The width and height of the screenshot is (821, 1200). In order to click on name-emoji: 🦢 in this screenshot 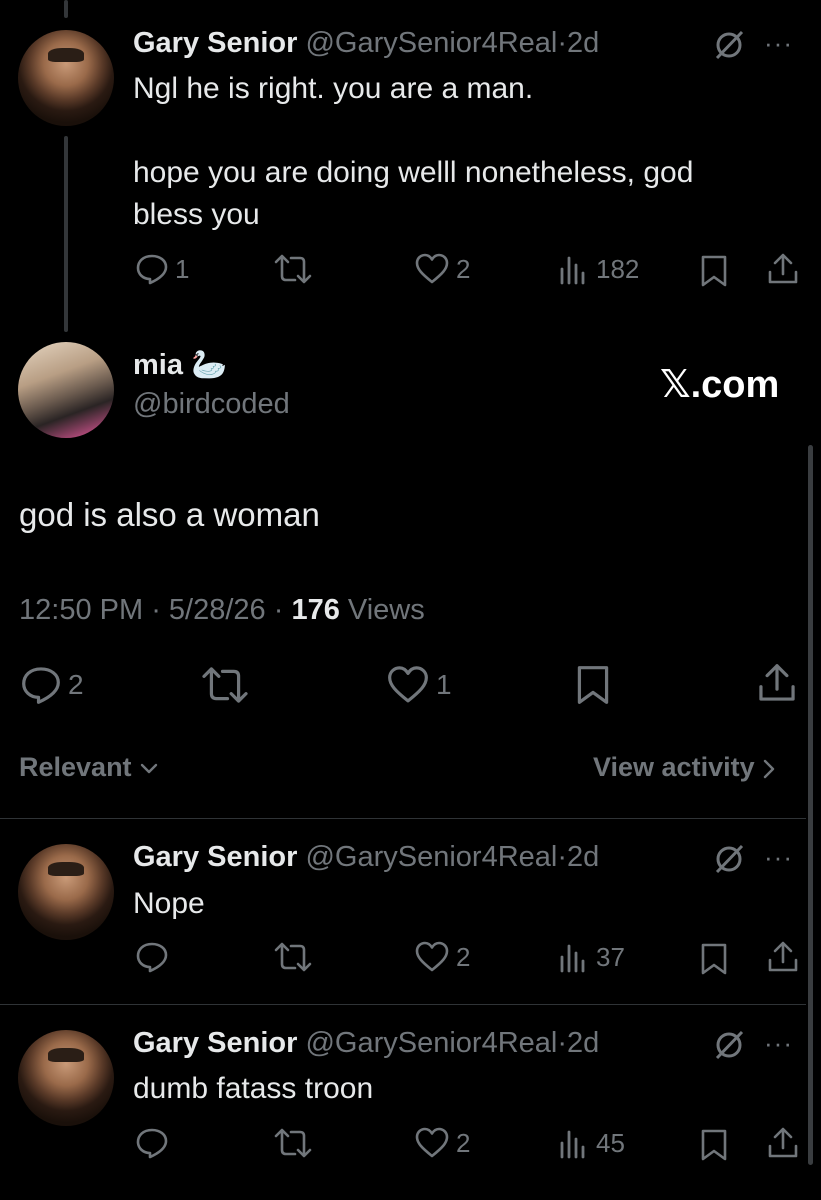, I will do `click(209, 365)`.